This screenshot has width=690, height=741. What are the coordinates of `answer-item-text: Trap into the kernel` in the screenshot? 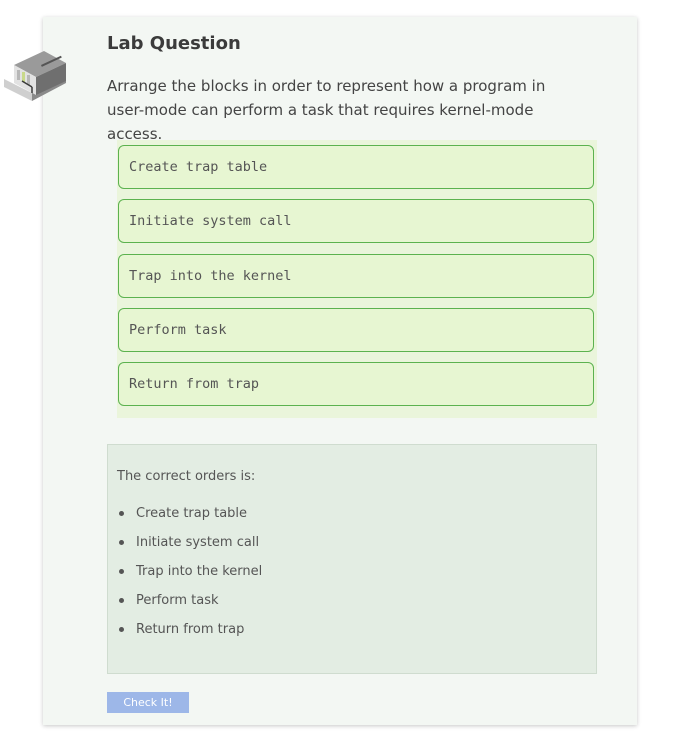 It's located at (199, 571).